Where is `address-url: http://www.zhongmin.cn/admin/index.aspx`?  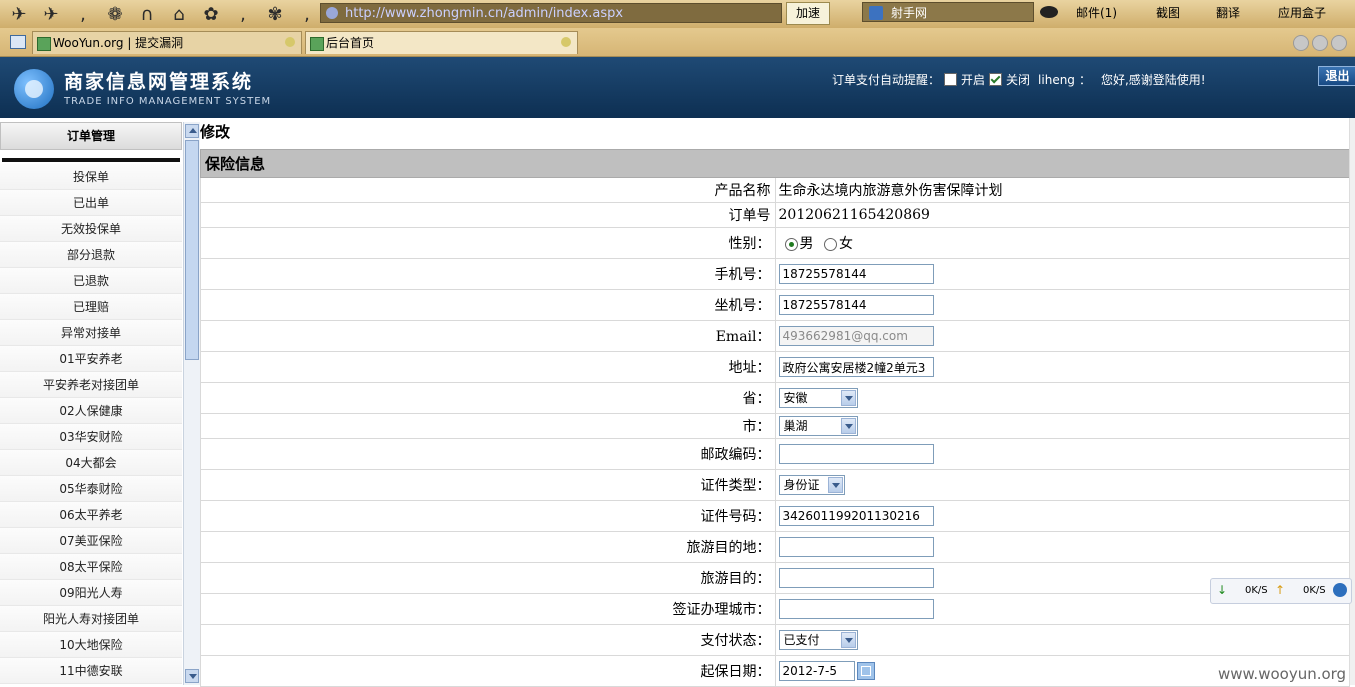 address-url: http://www.zhongmin.cn/admin/index.aspx is located at coordinates (484, 13).